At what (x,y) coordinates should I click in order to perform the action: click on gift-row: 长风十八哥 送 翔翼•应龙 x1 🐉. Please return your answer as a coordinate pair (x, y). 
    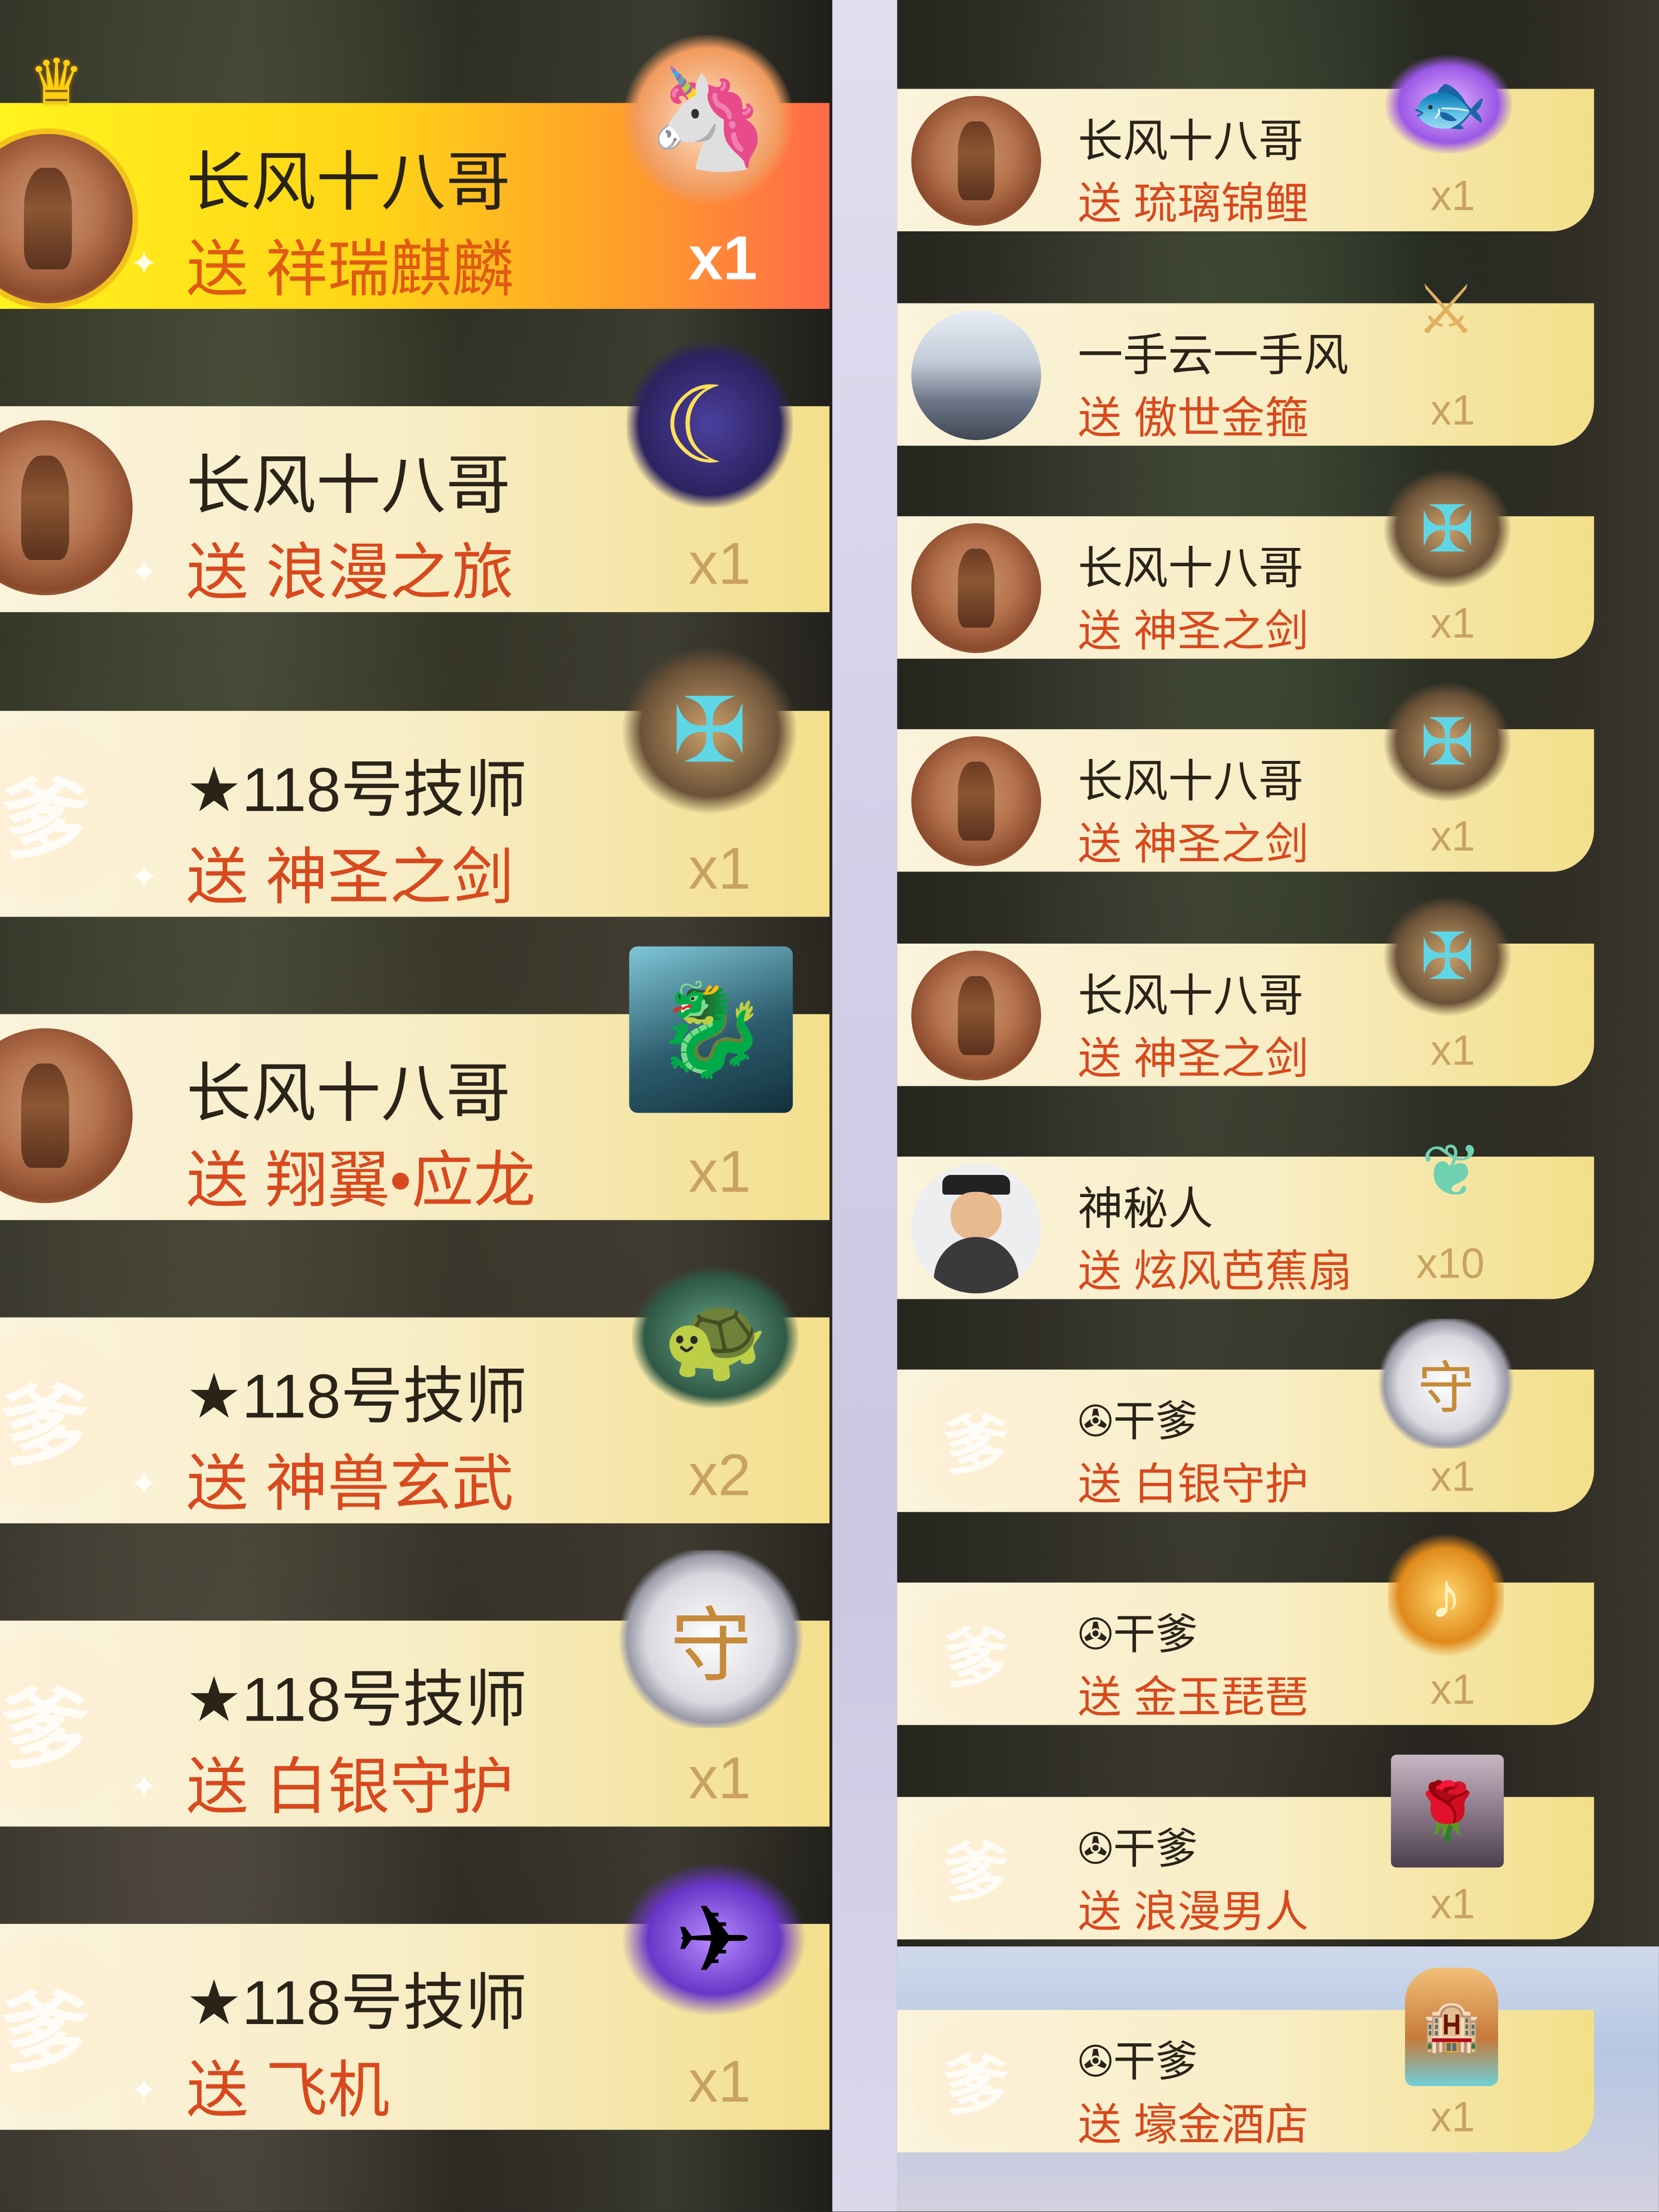
    Looking at the image, I should click on (415, 1083).